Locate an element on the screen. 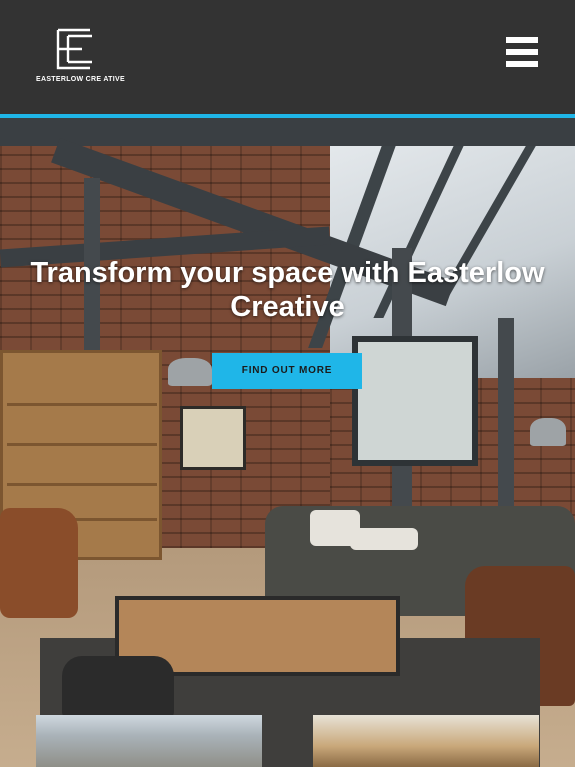 The height and width of the screenshot is (767, 575). site-header: EASTERLOW CRE ATIVE is located at coordinates (287, 57).